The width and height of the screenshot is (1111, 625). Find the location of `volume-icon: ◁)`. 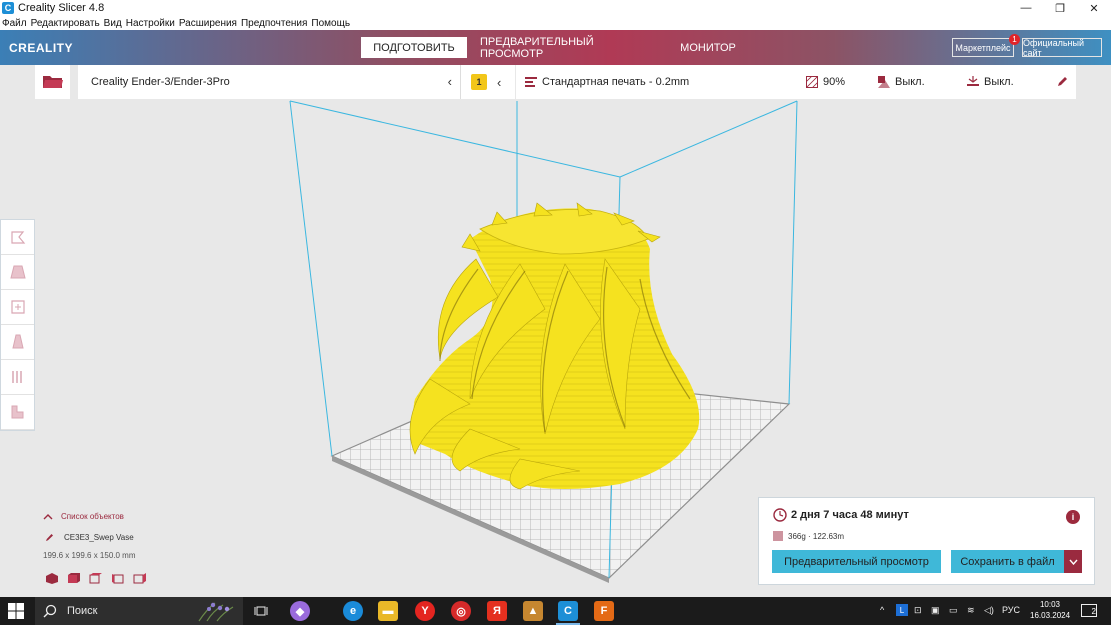

volume-icon: ◁) is located at coordinates (989, 610).